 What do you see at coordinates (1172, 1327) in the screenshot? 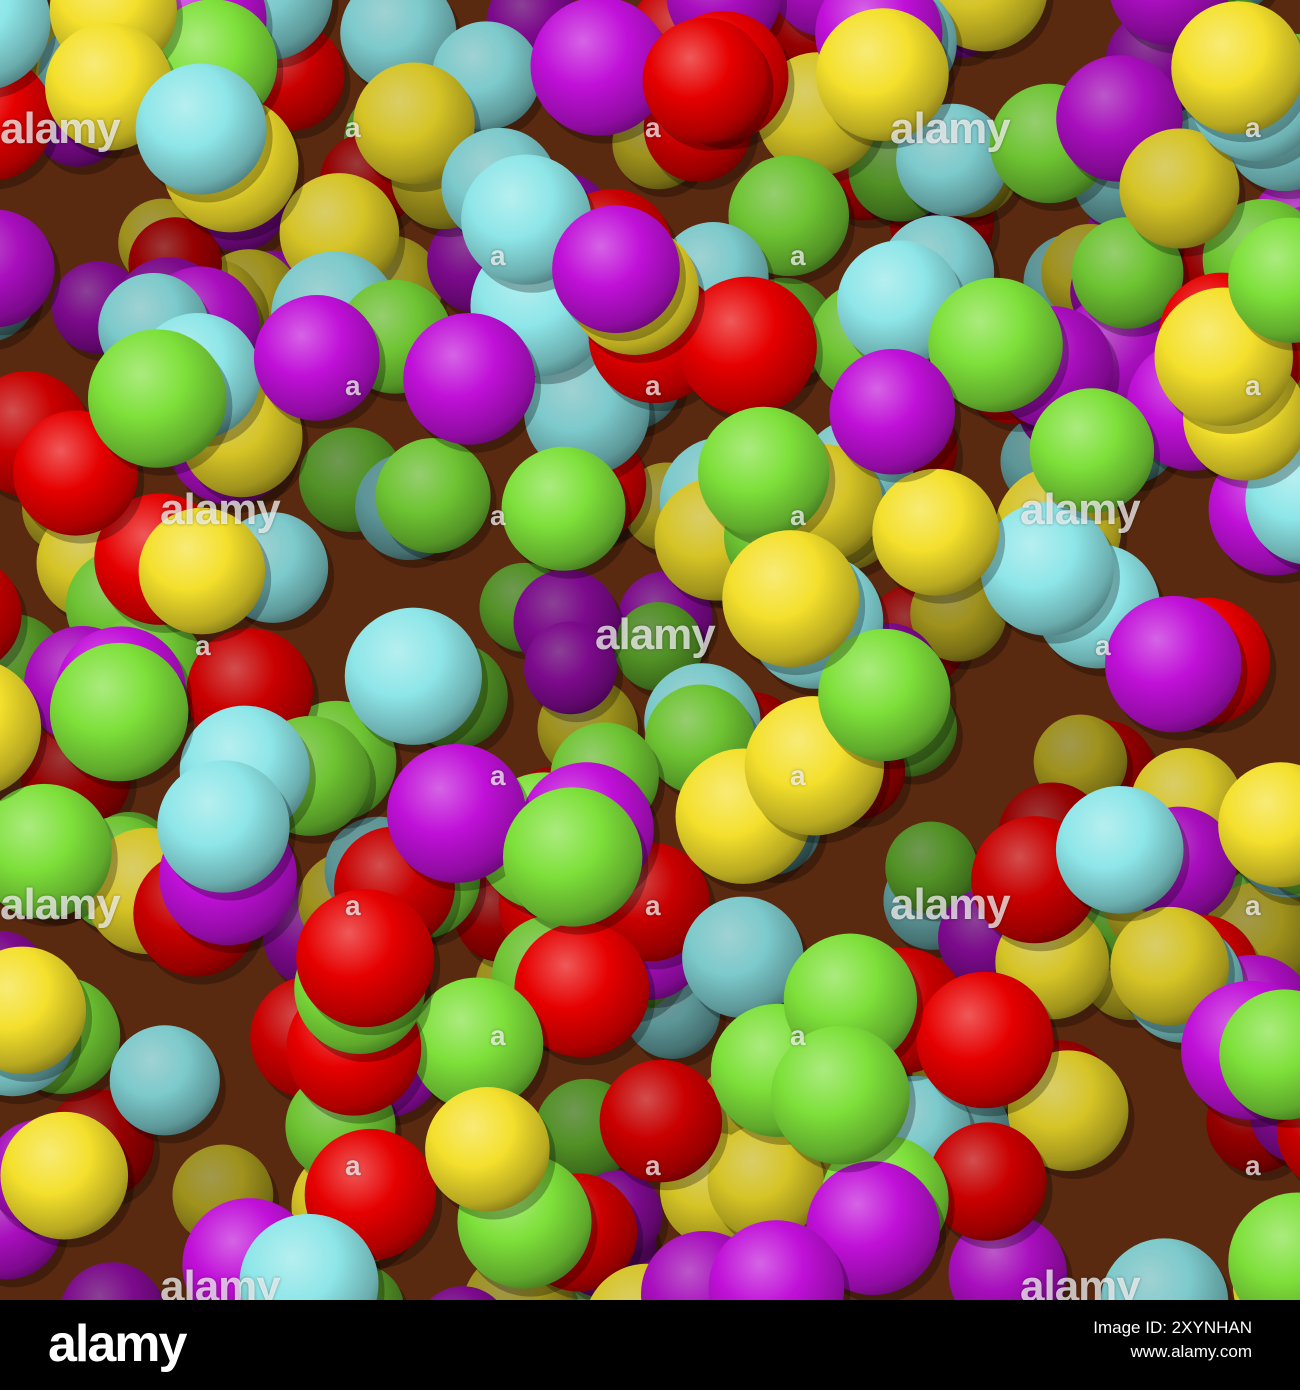
I see `image-id-text: Image ID: 2XYNHAN` at bounding box center [1172, 1327].